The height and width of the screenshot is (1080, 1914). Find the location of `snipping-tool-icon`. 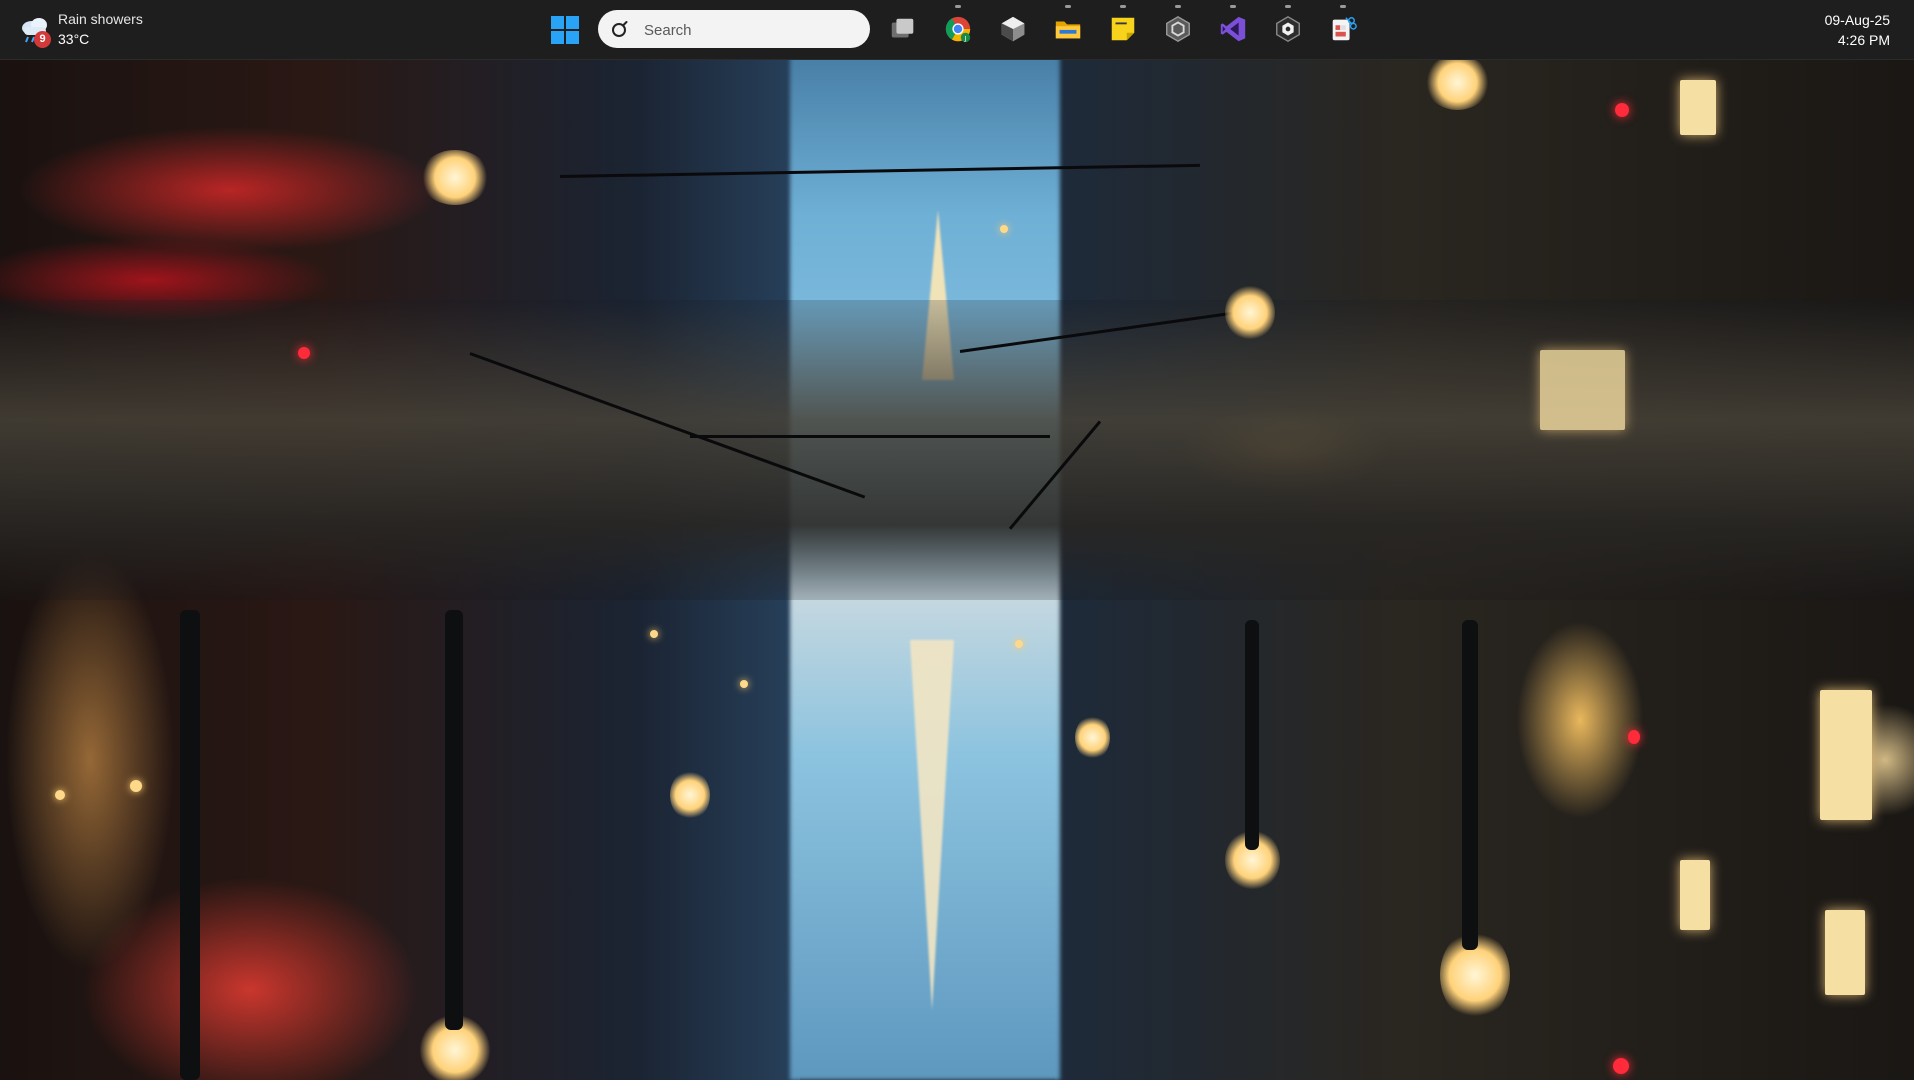

snipping-tool-icon is located at coordinates (1344, 29).